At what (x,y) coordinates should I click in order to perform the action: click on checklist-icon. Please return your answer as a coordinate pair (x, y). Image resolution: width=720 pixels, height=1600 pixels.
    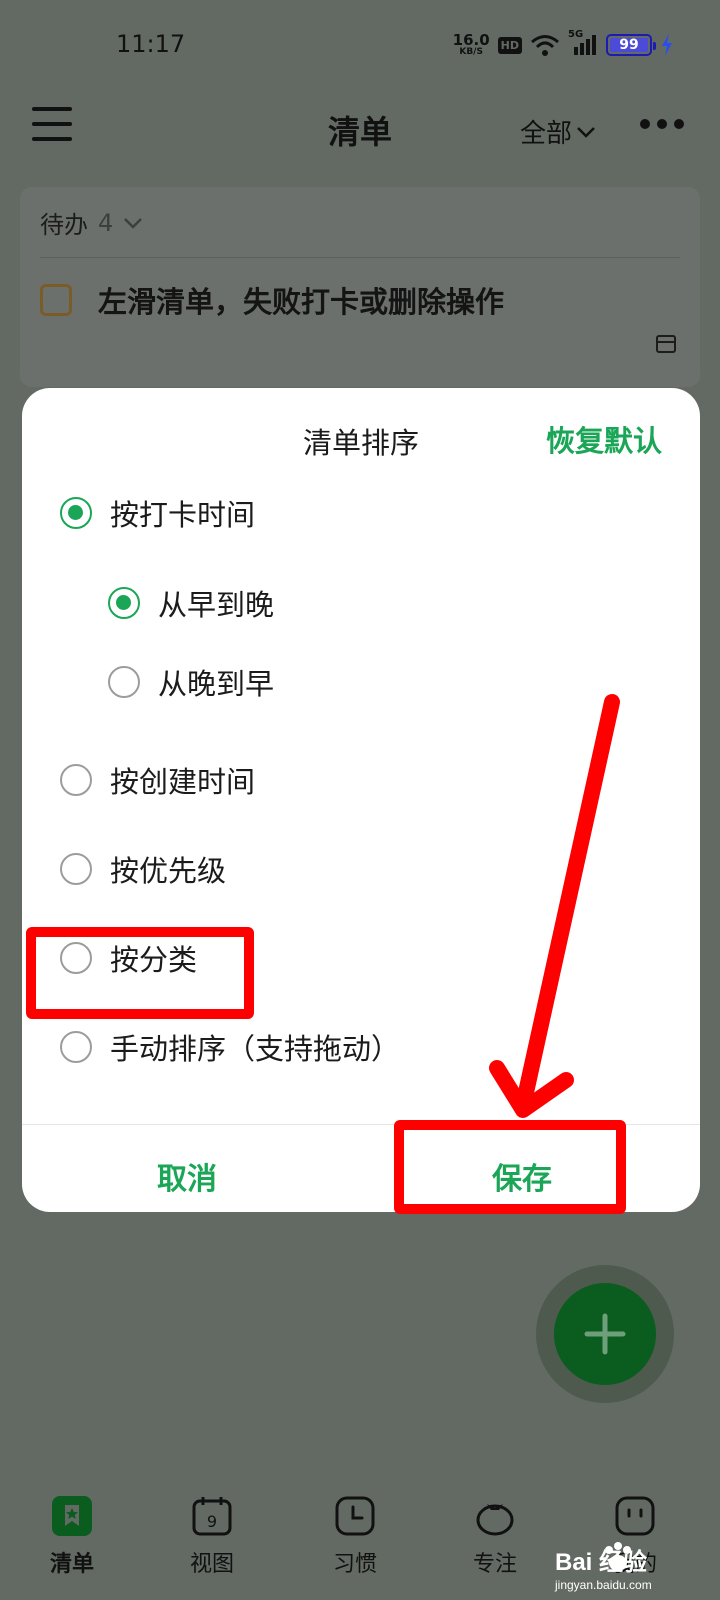
    Looking at the image, I should click on (72, 1516).